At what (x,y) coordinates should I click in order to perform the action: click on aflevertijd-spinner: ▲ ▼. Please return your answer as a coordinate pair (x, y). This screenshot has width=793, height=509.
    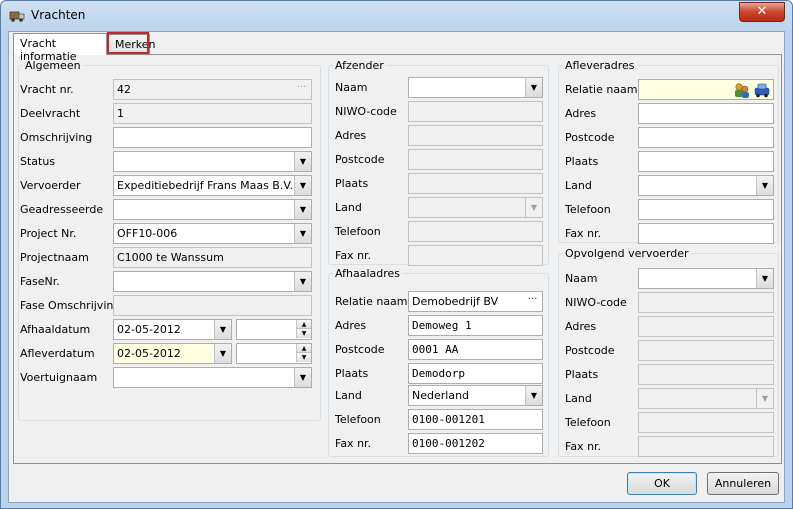
    Looking at the image, I should click on (274, 353).